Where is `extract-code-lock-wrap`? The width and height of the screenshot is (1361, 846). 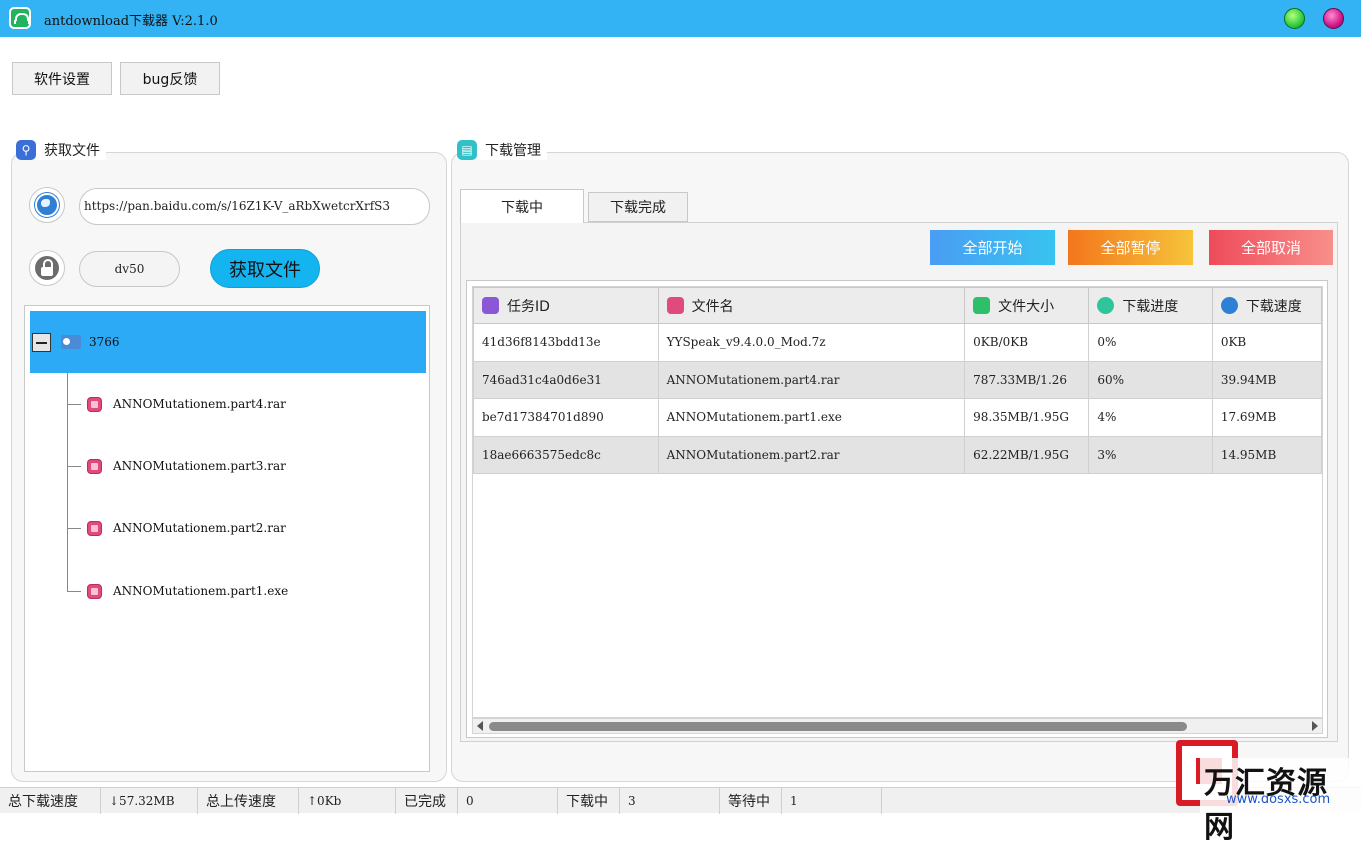
extract-code-lock-wrap is located at coordinates (47, 268).